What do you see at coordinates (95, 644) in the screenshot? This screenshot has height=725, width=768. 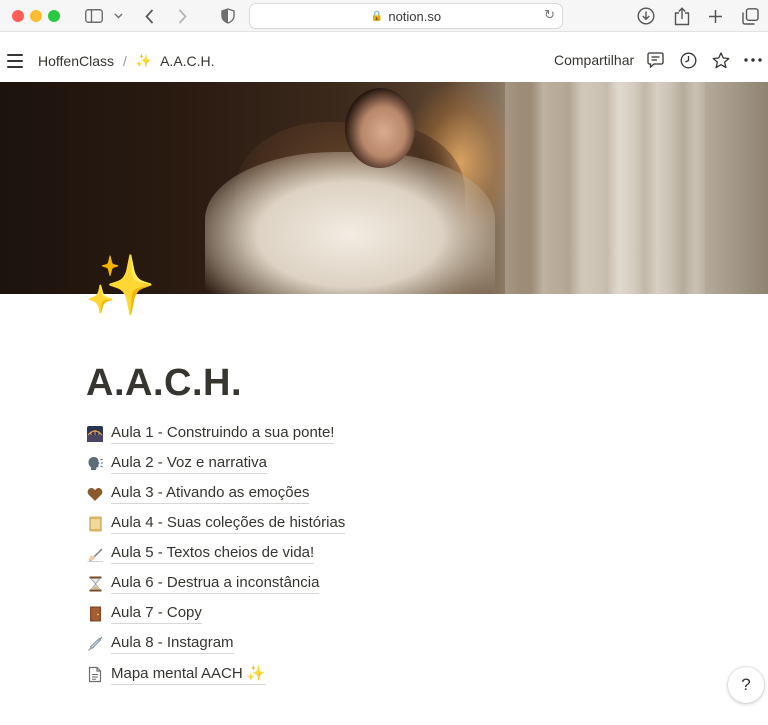 I see `syringe-icon` at bounding box center [95, 644].